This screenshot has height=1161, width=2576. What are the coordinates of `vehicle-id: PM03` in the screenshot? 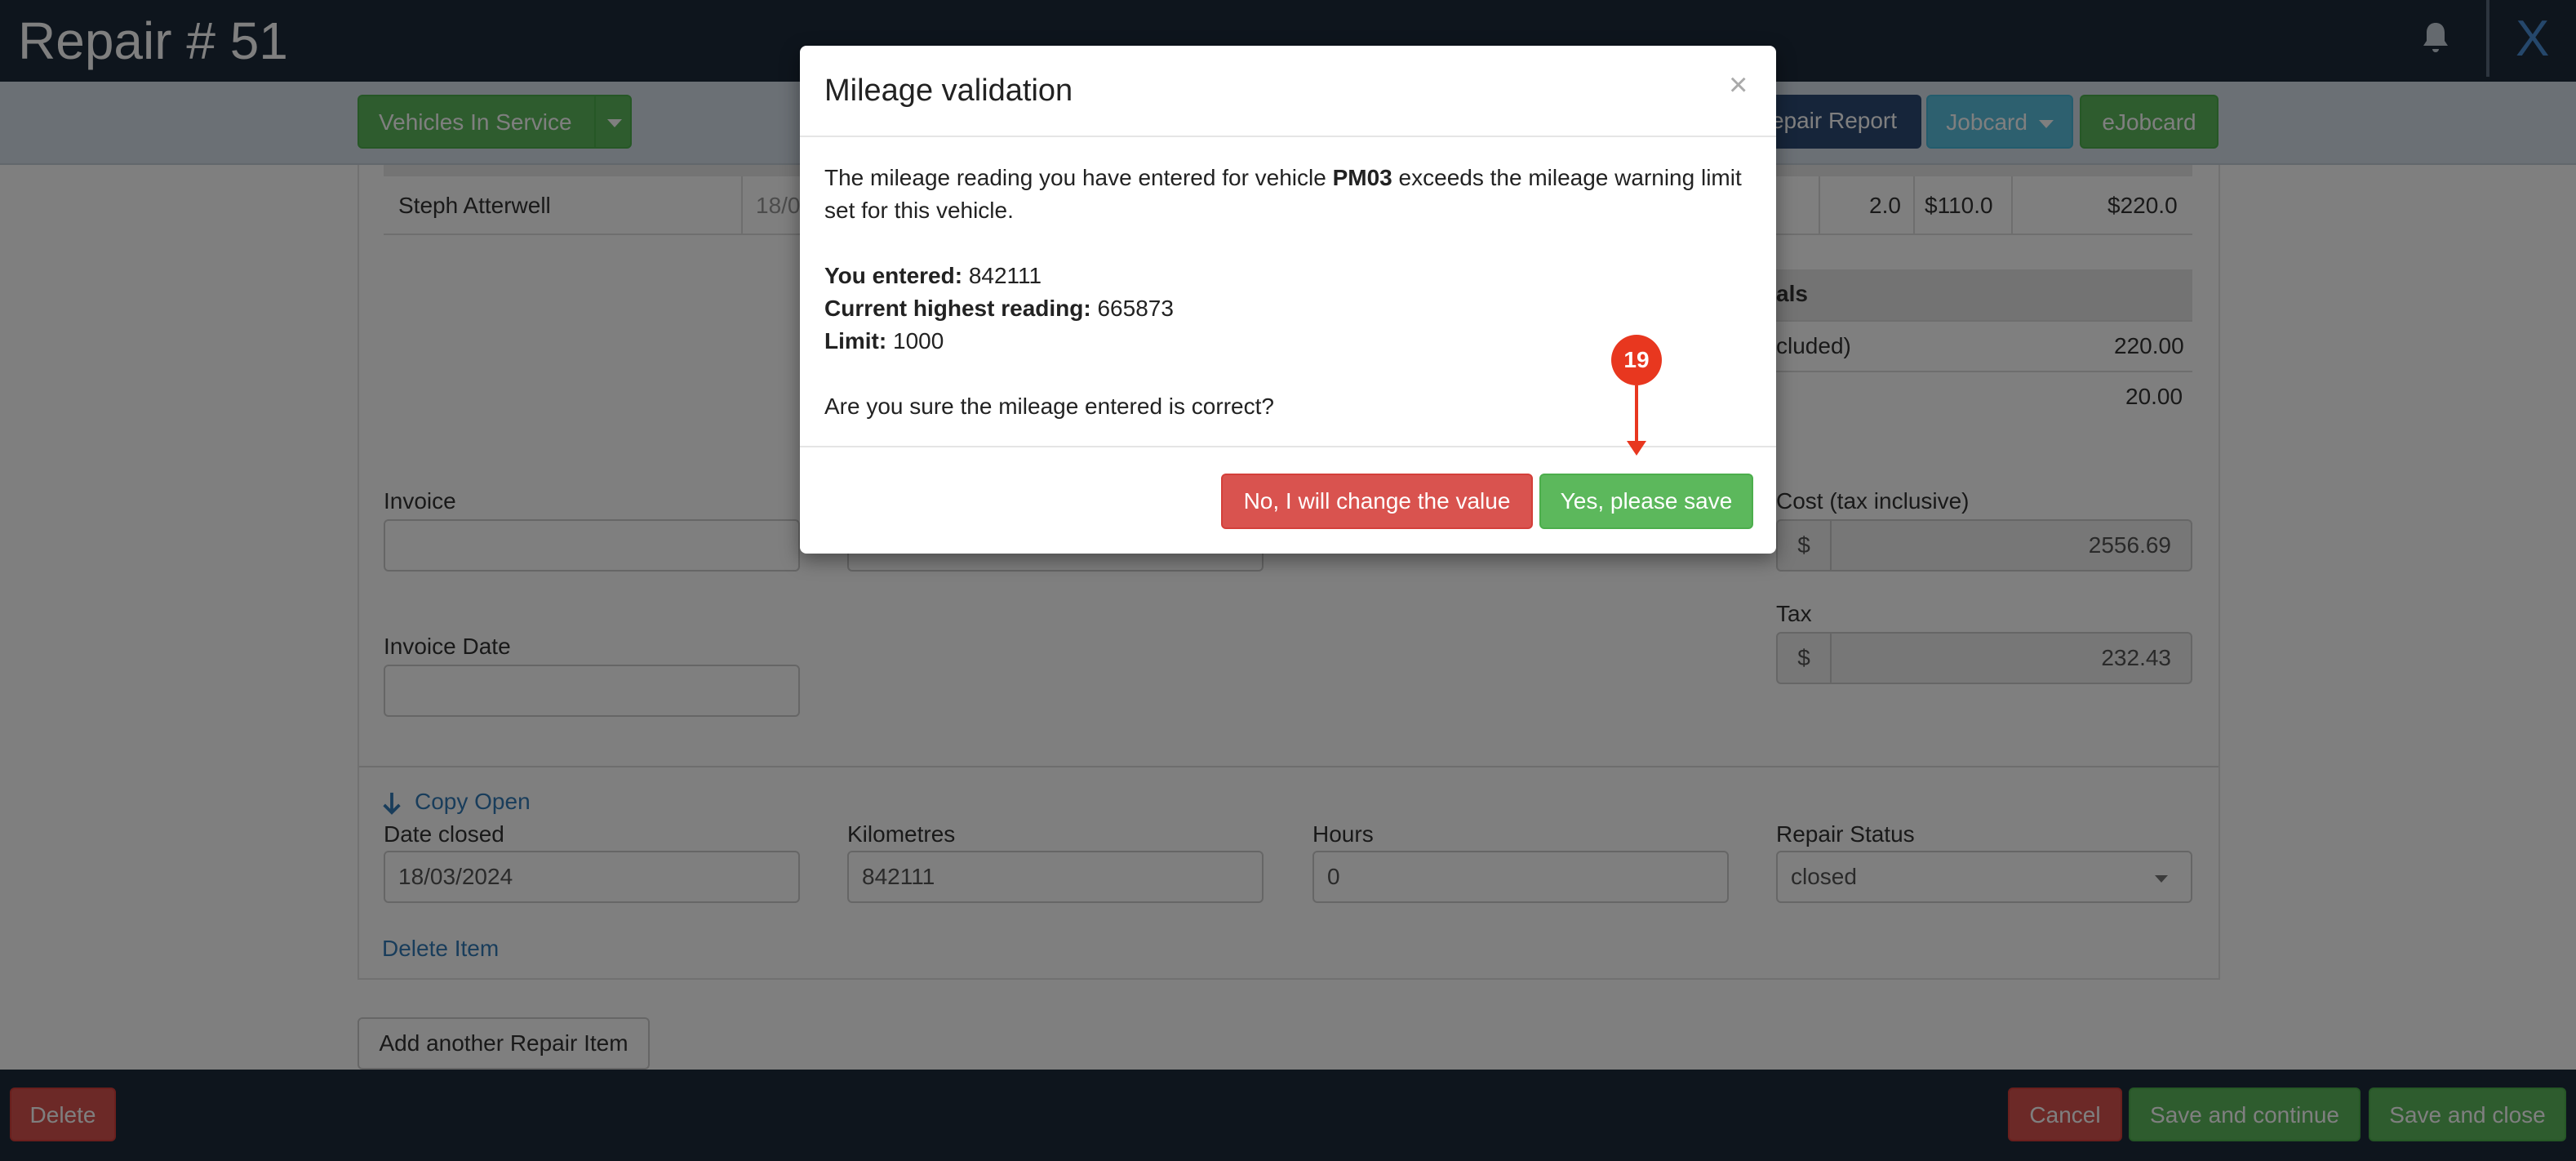 It's located at (1362, 177).